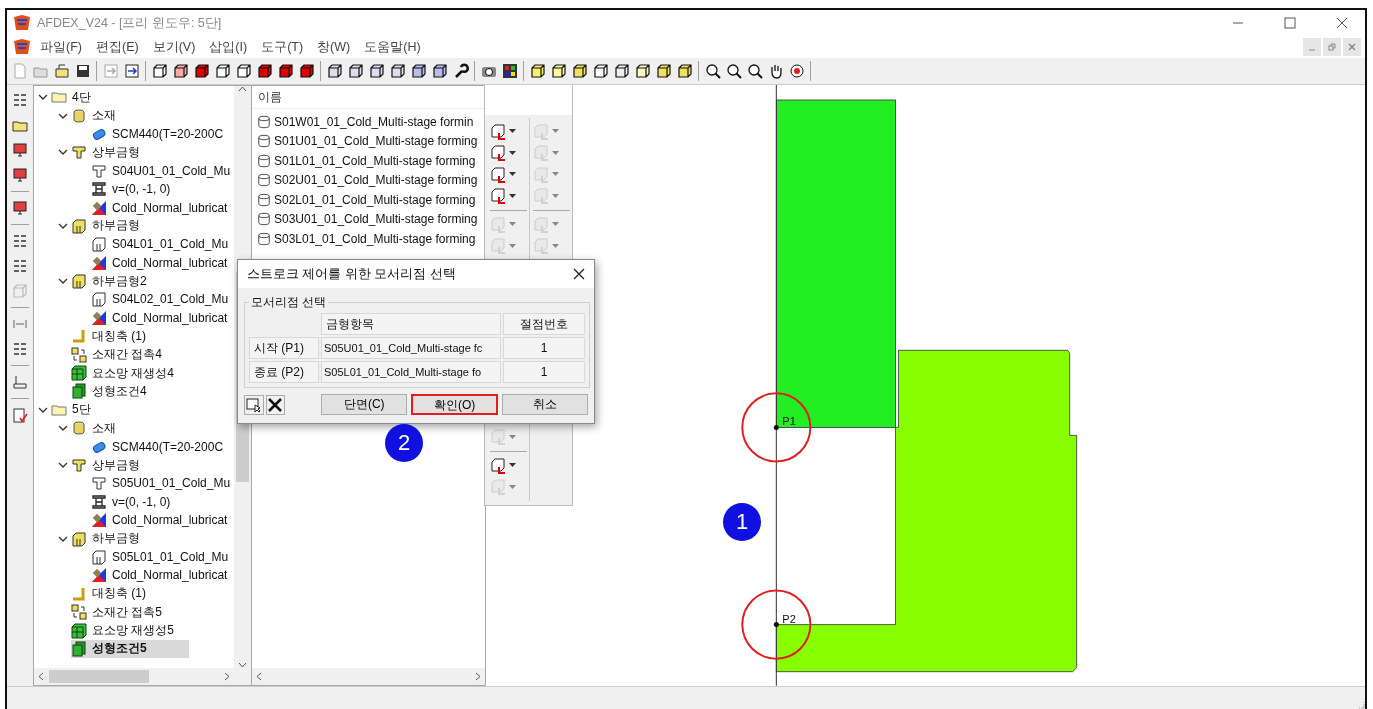 The height and width of the screenshot is (709, 1373). What do you see at coordinates (411, 324) in the screenshot?
I see `column-header: 금형항목` at bounding box center [411, 324].